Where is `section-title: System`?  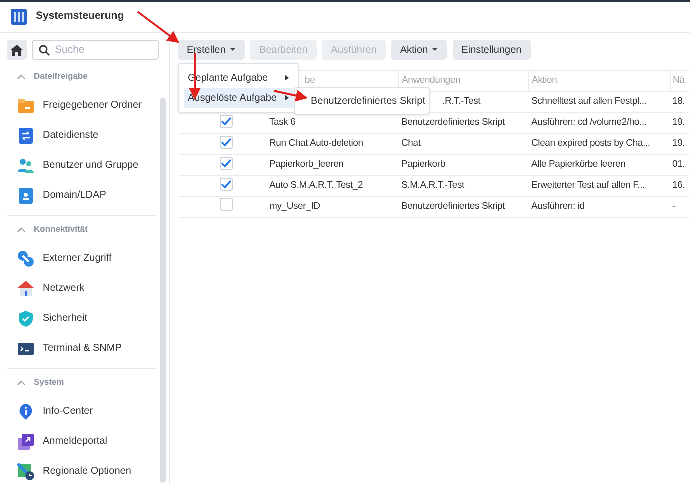
section-title: System is located at coordinates (49, 383).